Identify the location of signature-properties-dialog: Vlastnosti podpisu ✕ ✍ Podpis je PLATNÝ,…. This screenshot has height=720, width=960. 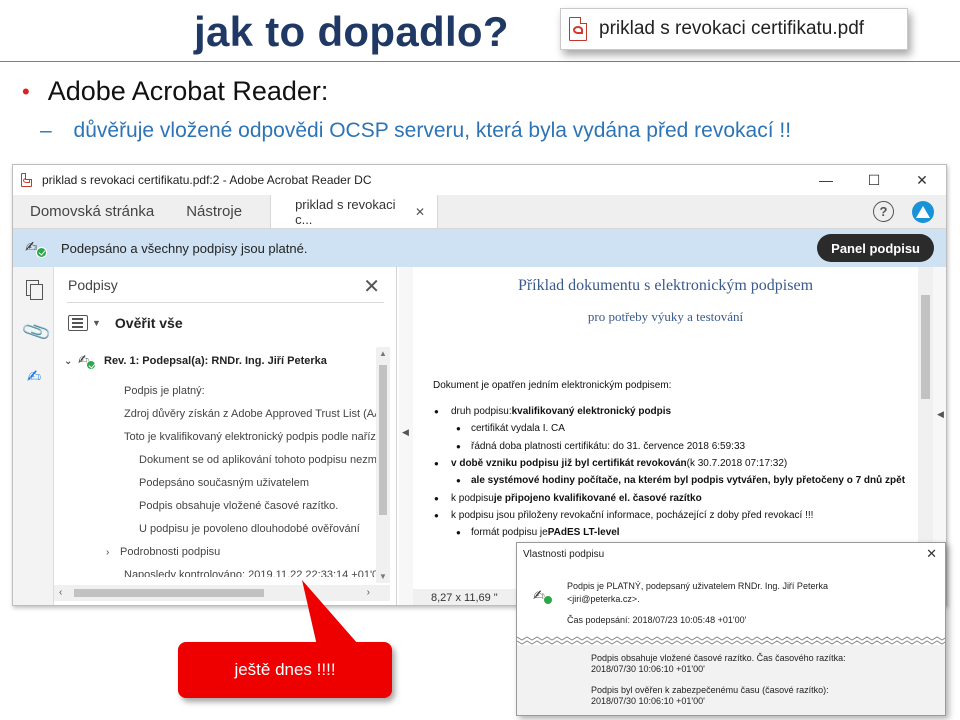
(731, 629).